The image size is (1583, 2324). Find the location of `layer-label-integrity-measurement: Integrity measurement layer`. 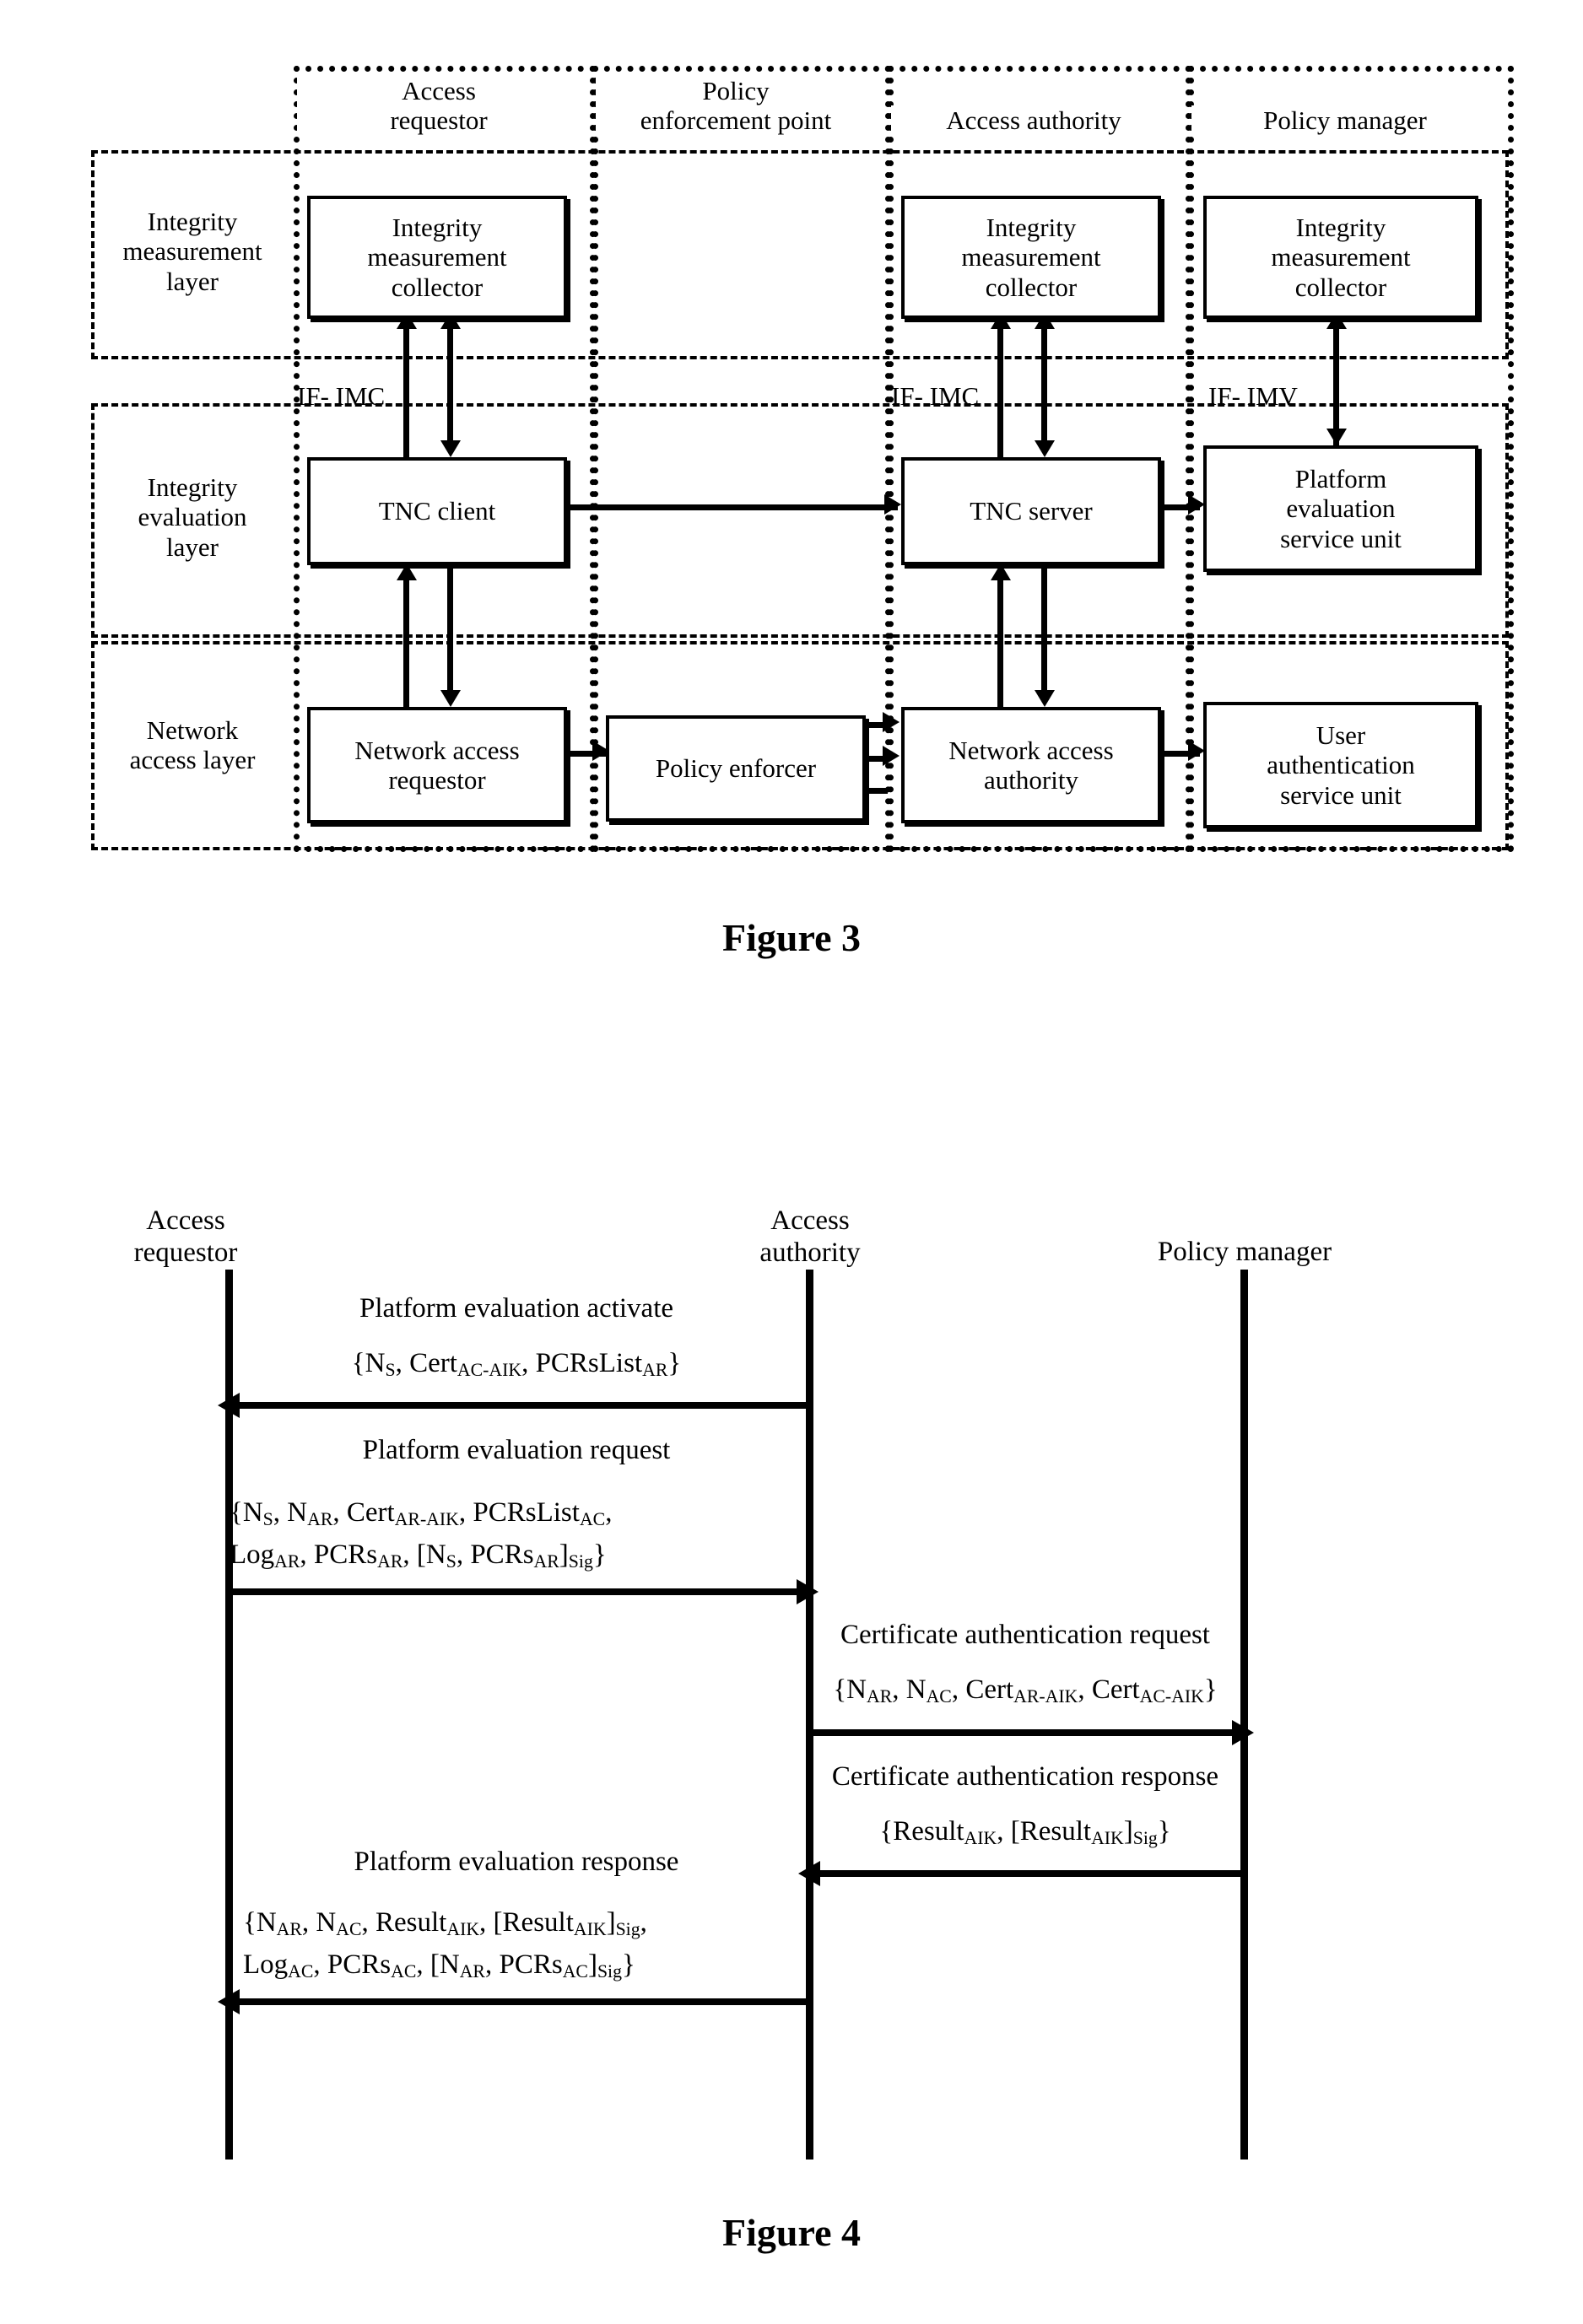

layer-label-integrity-measurement: Integrity measurement layer is located at coordinates (192, 251).